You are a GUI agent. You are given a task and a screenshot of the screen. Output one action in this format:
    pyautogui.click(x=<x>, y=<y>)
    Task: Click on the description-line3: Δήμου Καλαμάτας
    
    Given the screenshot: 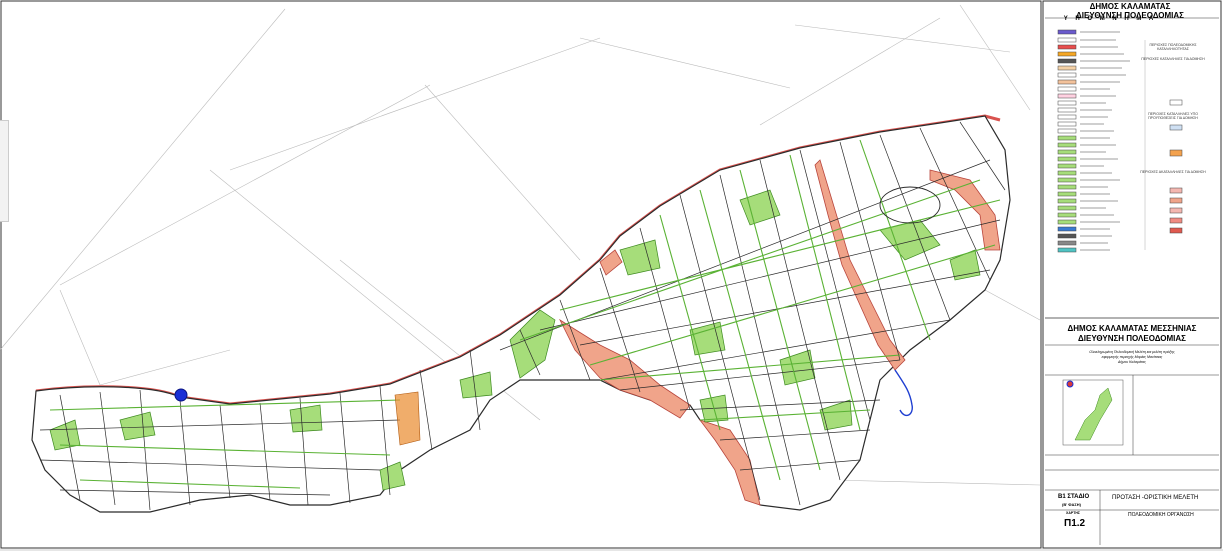 What is the action you would take?
    pyautogui.click(x=1132, y=362)
    